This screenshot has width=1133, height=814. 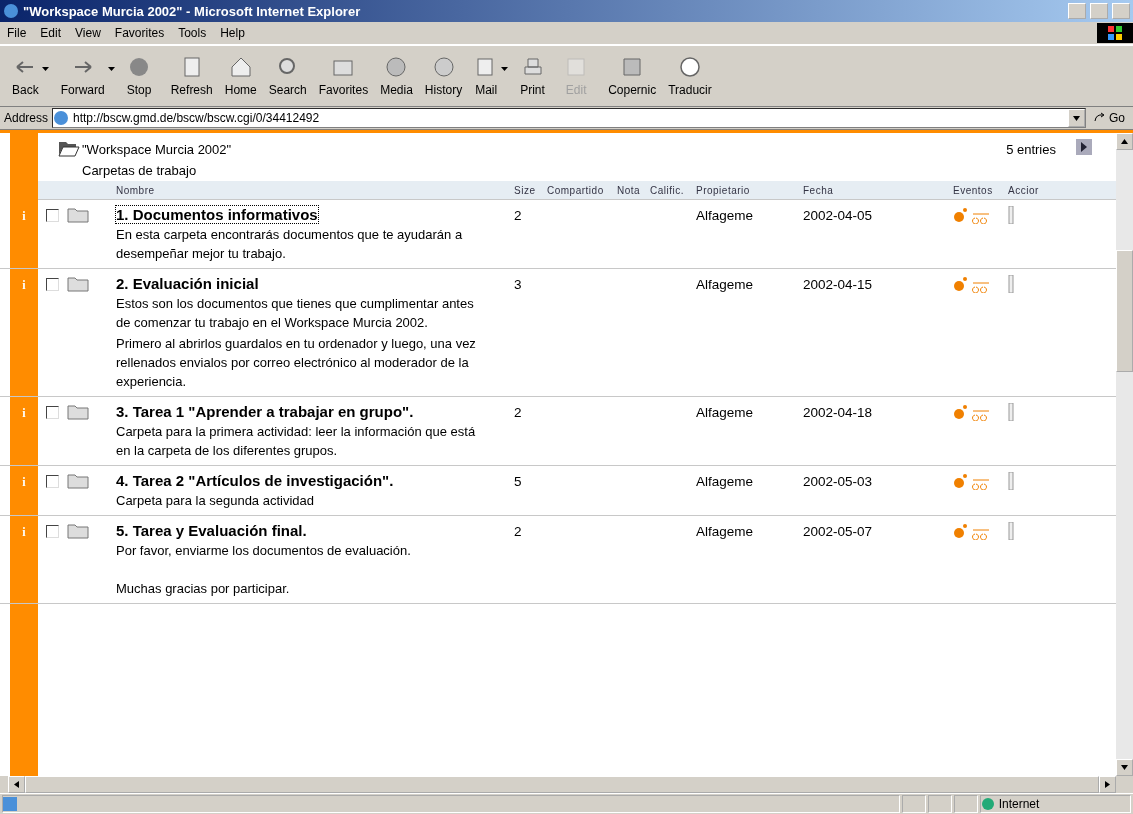 I want to click on go-button: Go, so click(x=1109, y=118).